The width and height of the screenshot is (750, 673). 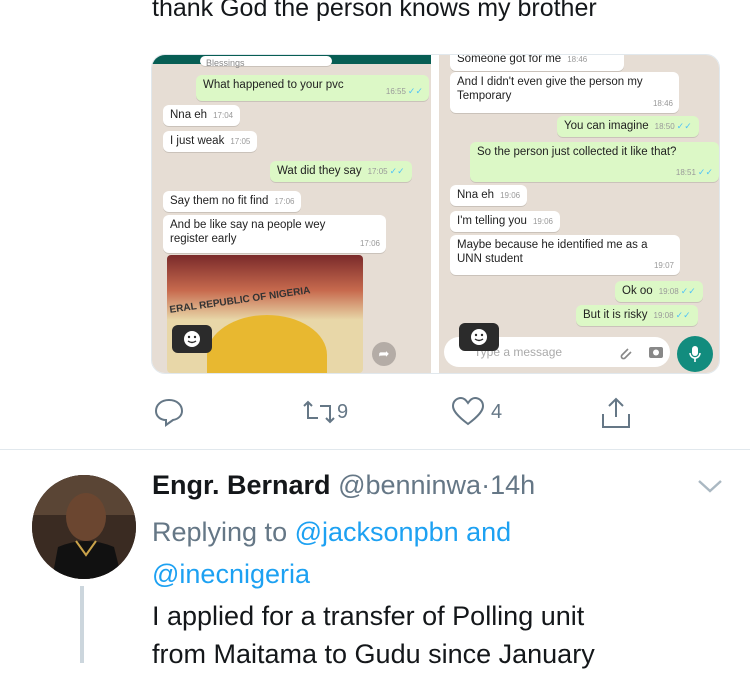 I want to click on author-line: Engr. Bernard @benninwa·14h, so click(x=343, y=485).